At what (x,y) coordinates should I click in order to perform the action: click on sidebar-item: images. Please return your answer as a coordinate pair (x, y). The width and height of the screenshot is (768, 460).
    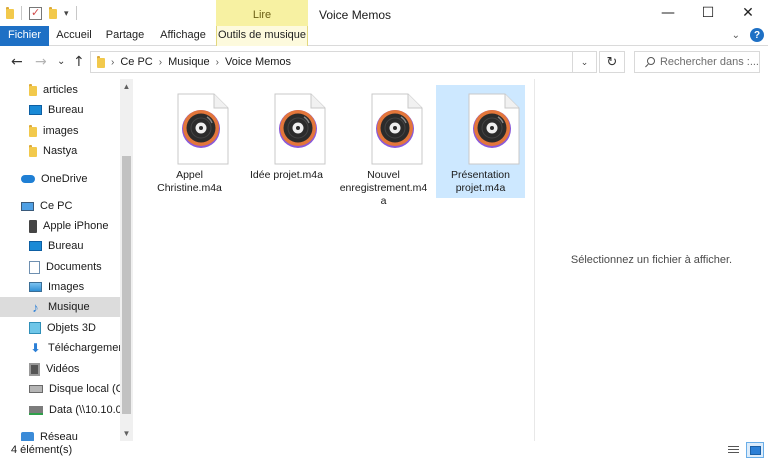
    Looking at the image, I should click on (60, 131).